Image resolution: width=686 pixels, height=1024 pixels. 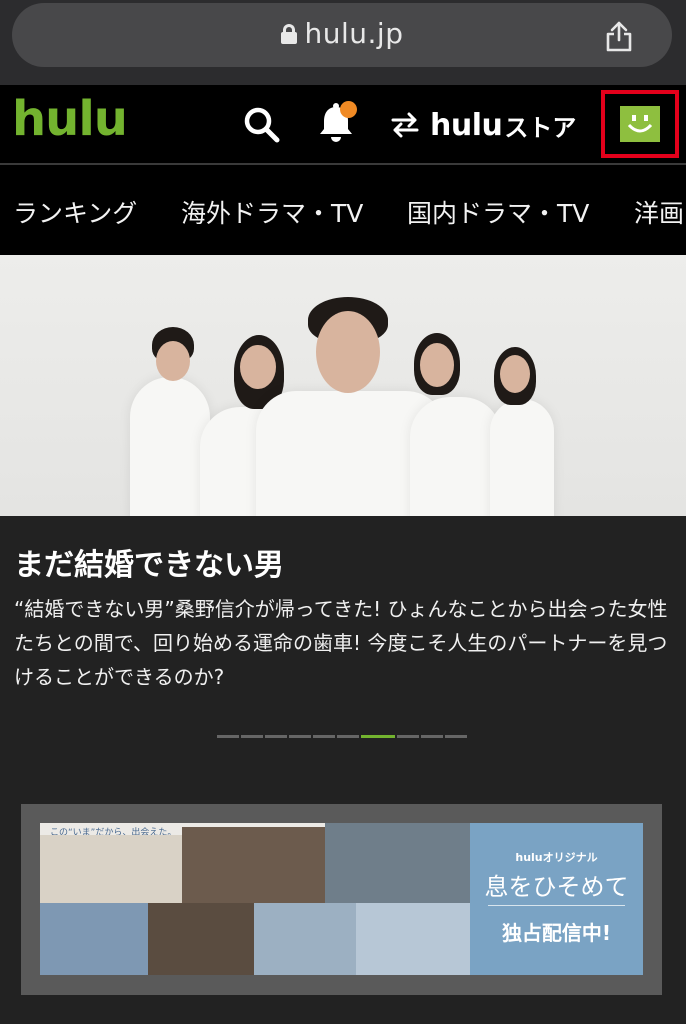 What do you see at coordinates (659, 212) in the screenshot?
I see `nav-item-movies: 洋画` at bounding box center [659, 212].